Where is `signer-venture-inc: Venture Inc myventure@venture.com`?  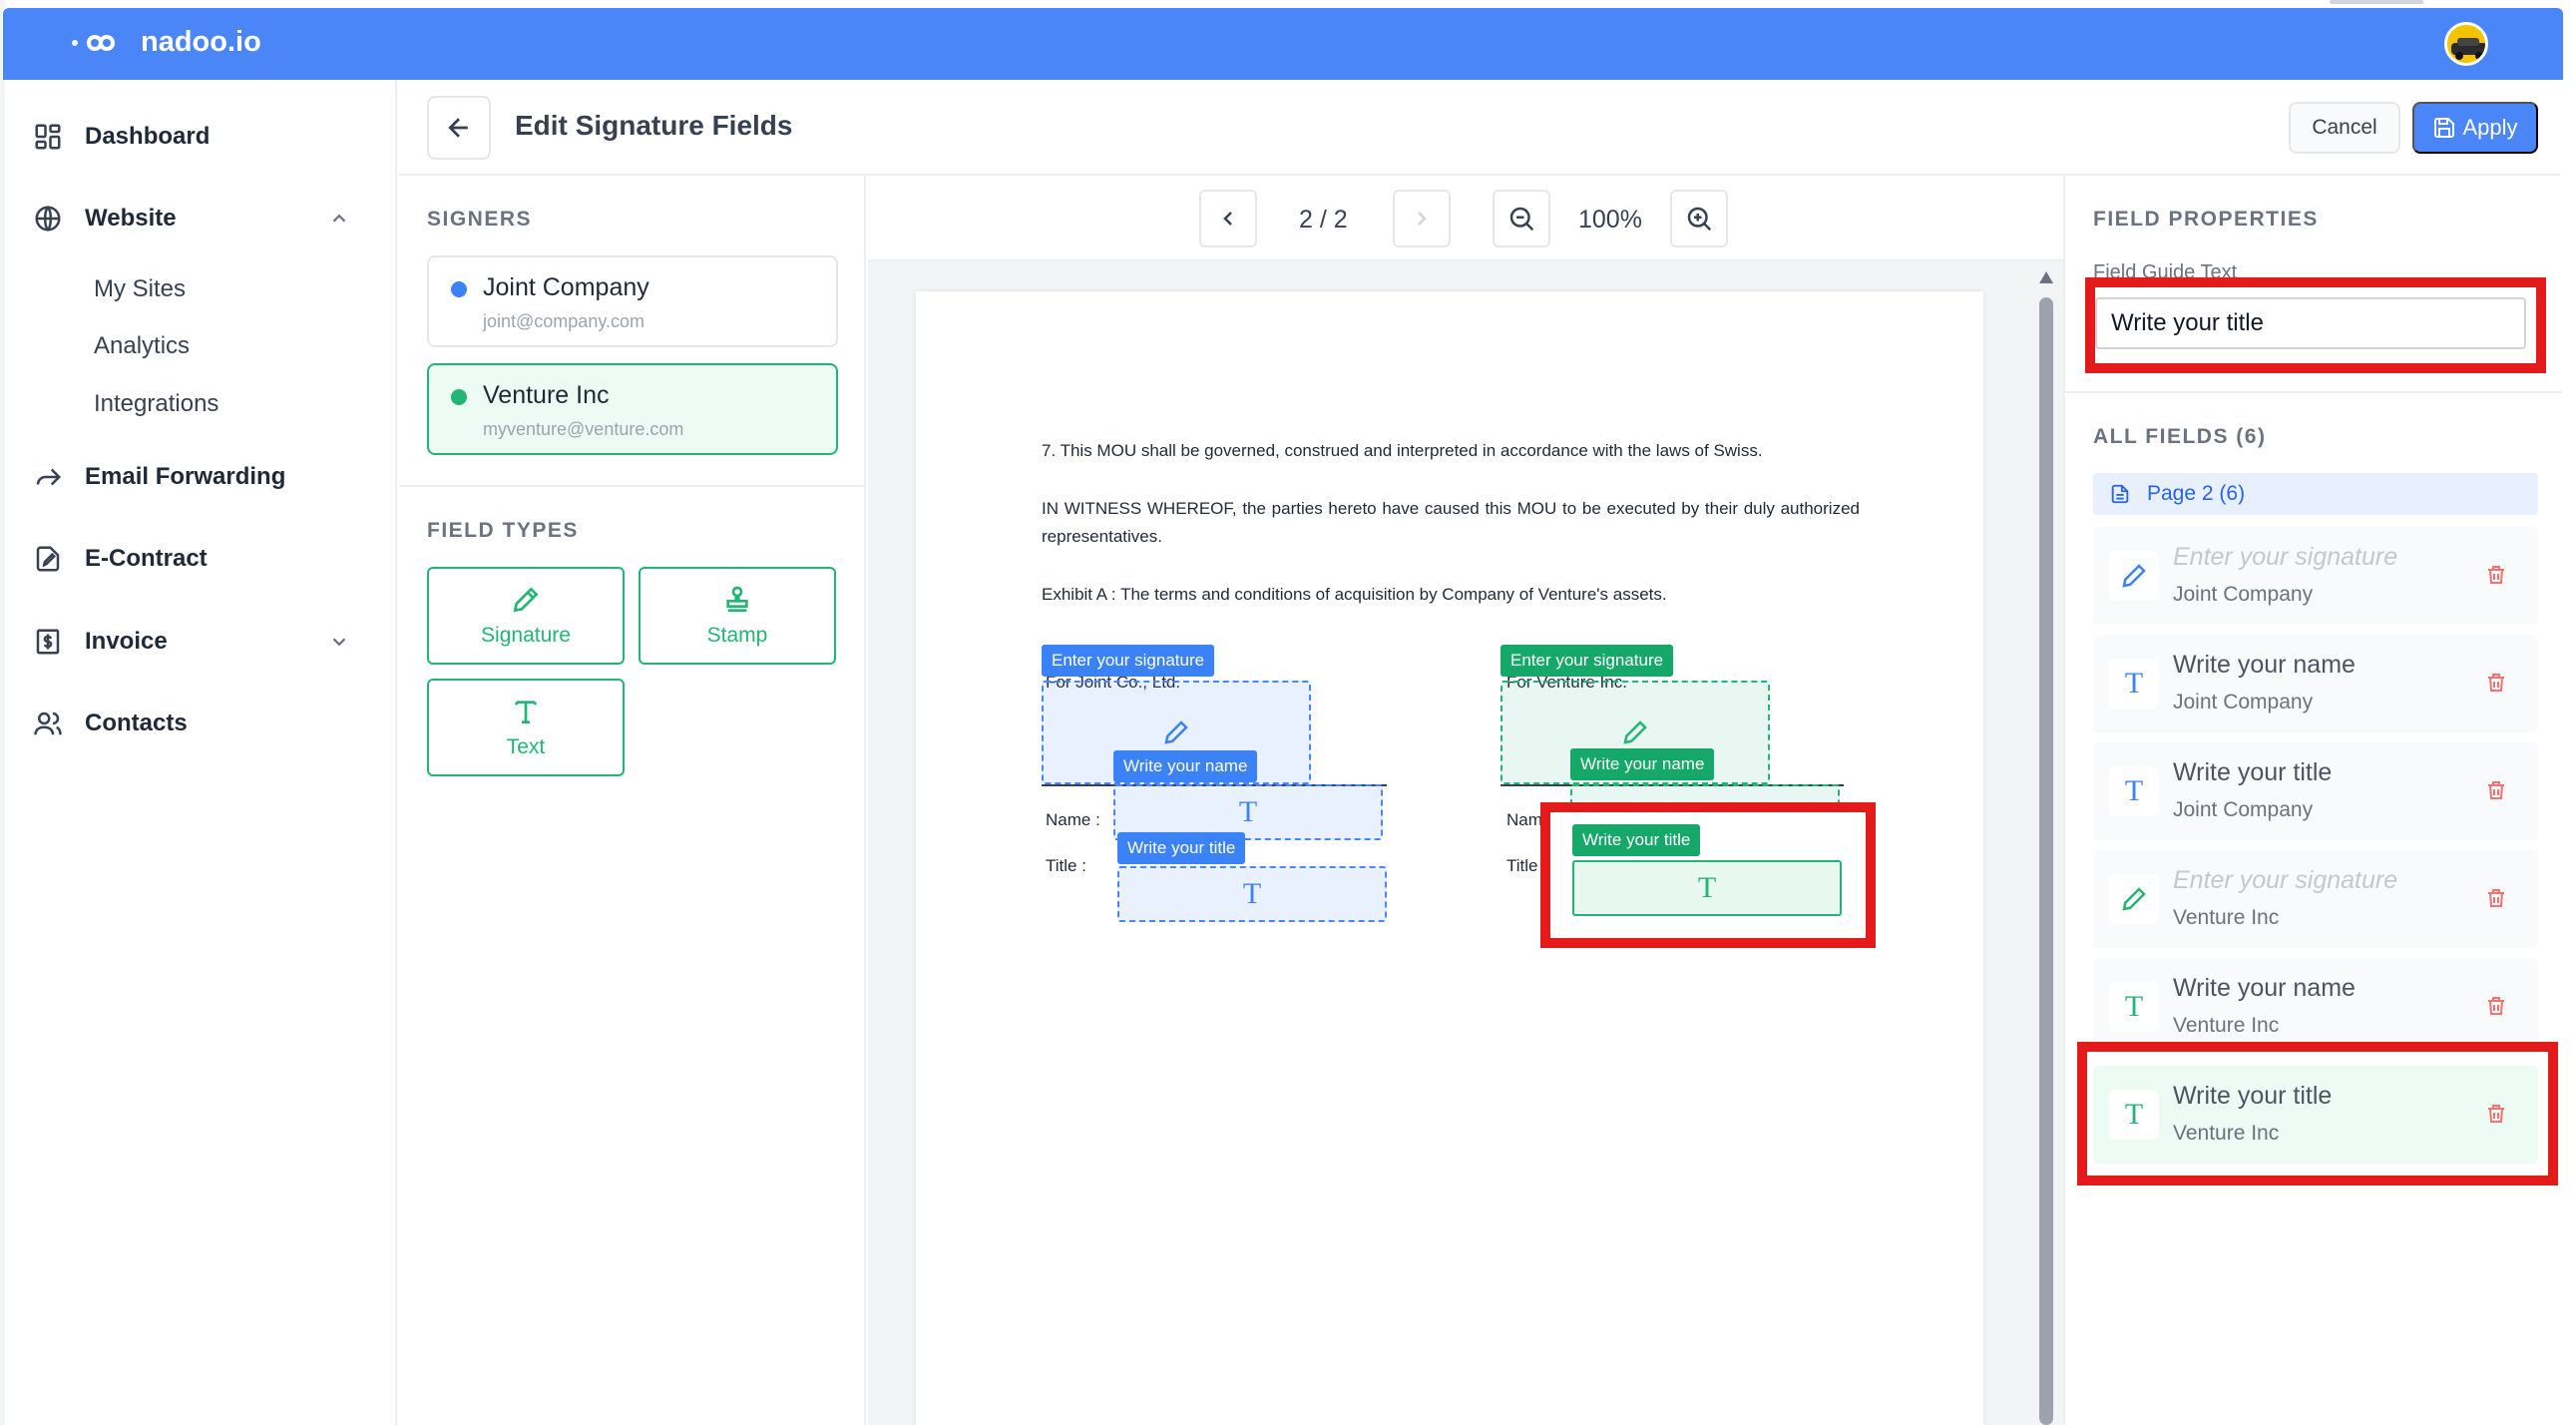 signer-venture-inc: Venture Inc myventure@venture.com is located at coordinates (632, 409).